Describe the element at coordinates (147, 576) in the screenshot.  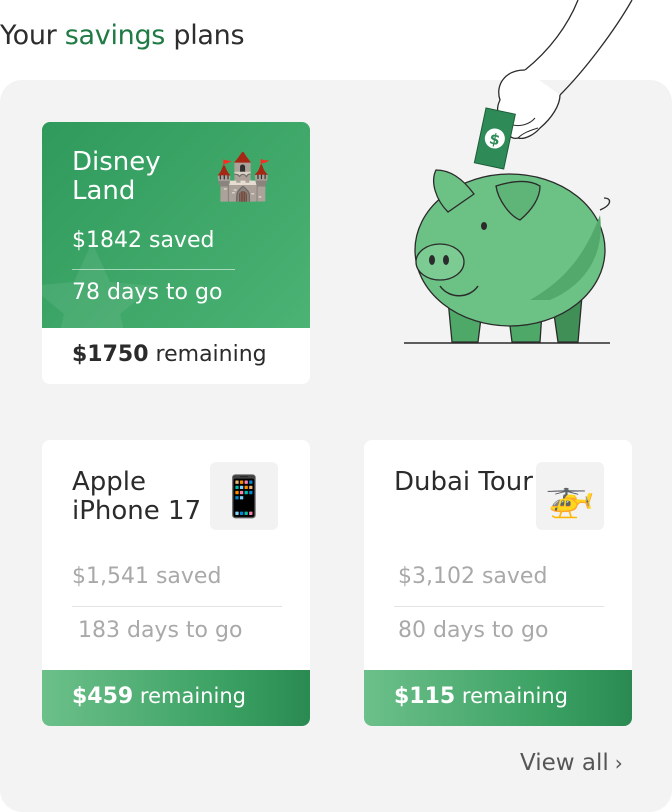
I see `plan-saved-amount: $1,541 saved` at that location.